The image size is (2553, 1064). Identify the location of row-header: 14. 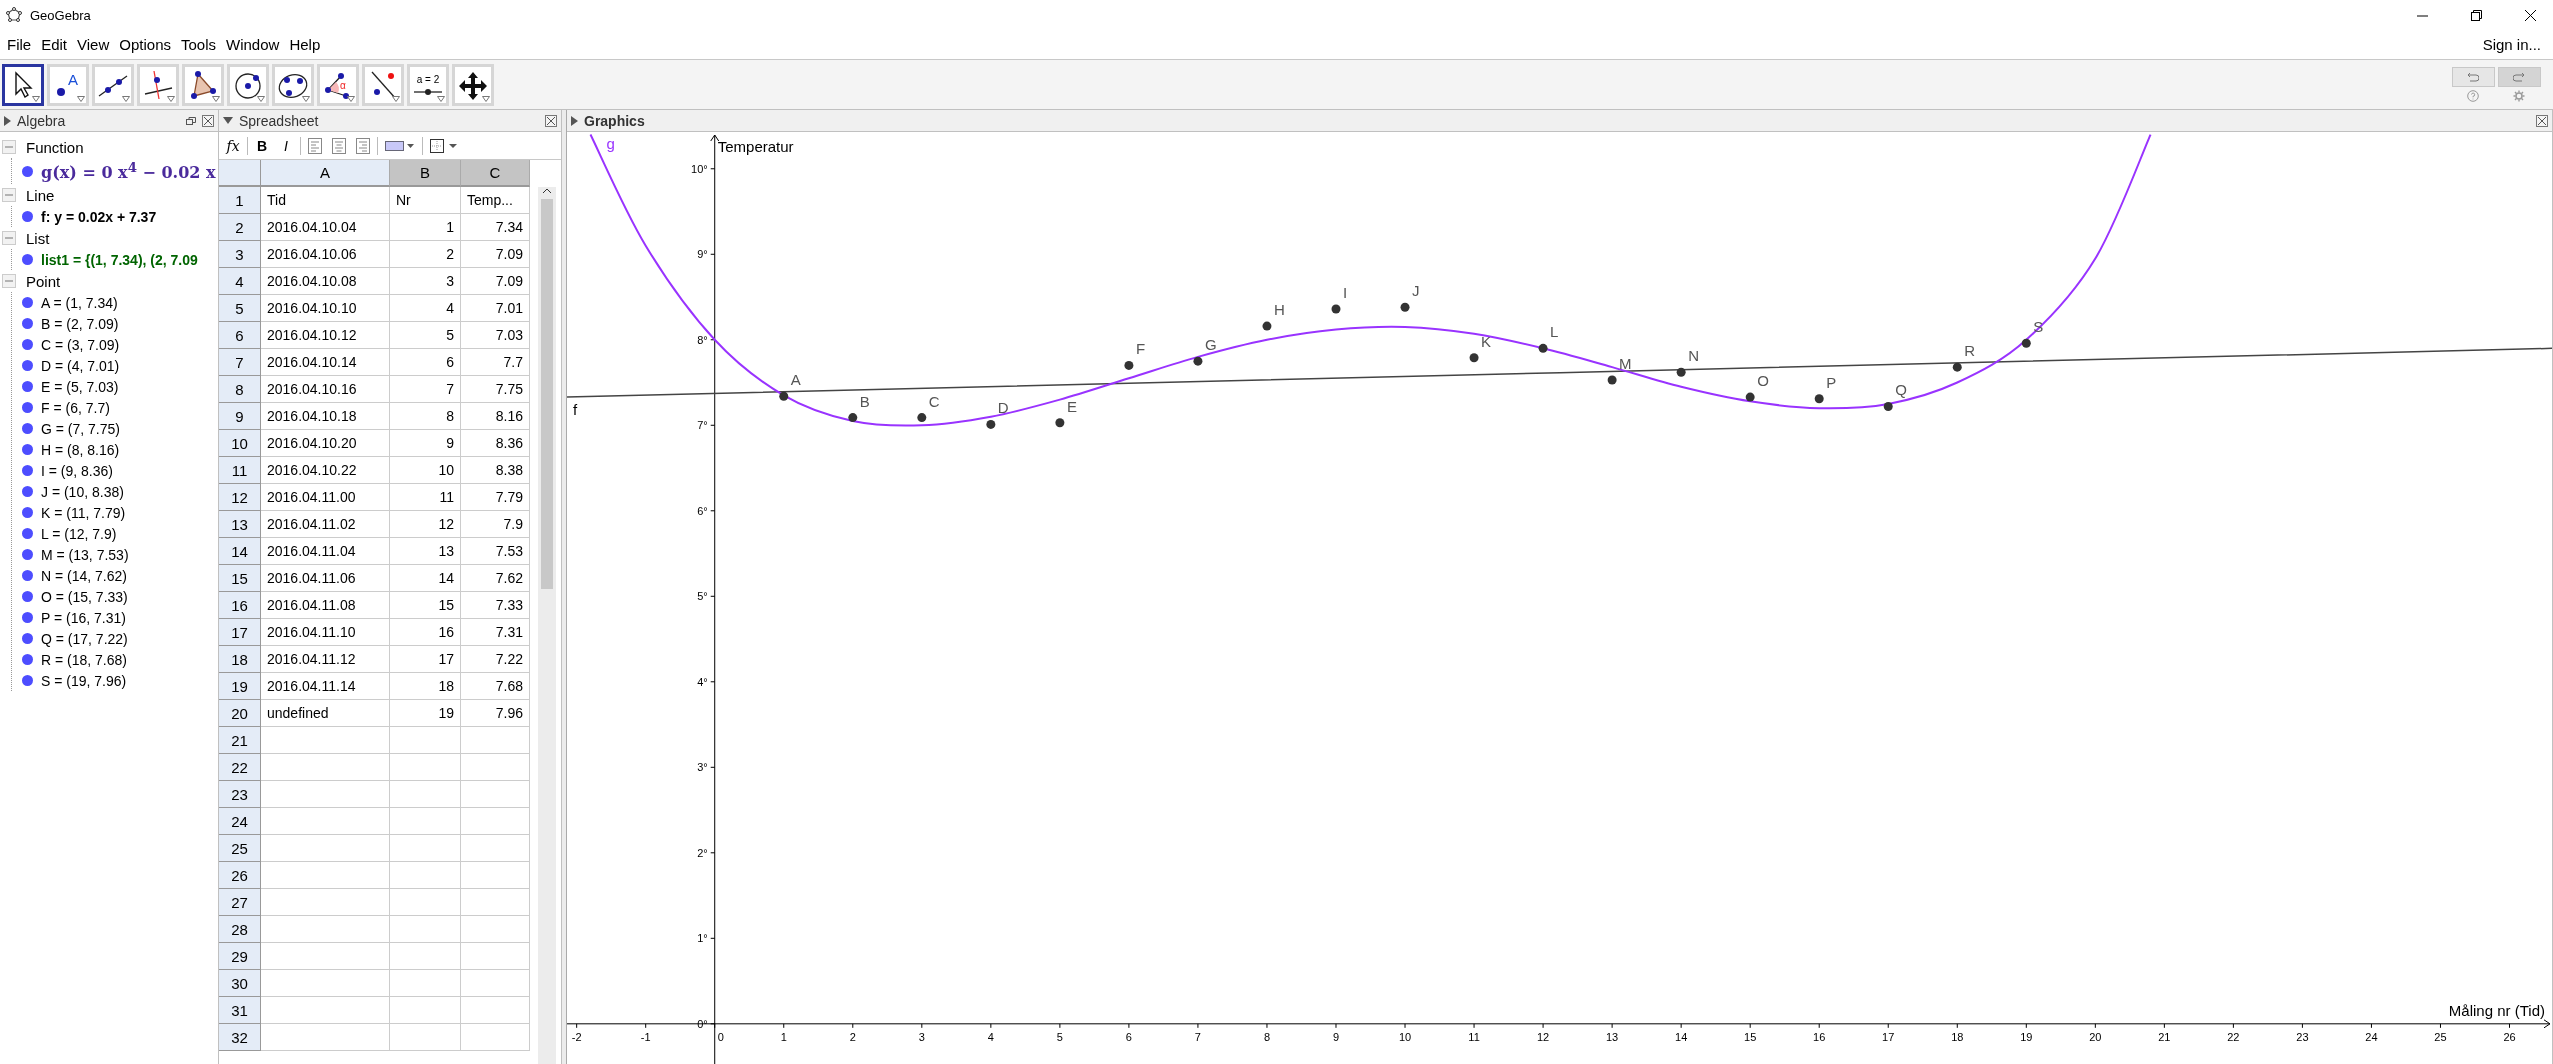
(240, 551).